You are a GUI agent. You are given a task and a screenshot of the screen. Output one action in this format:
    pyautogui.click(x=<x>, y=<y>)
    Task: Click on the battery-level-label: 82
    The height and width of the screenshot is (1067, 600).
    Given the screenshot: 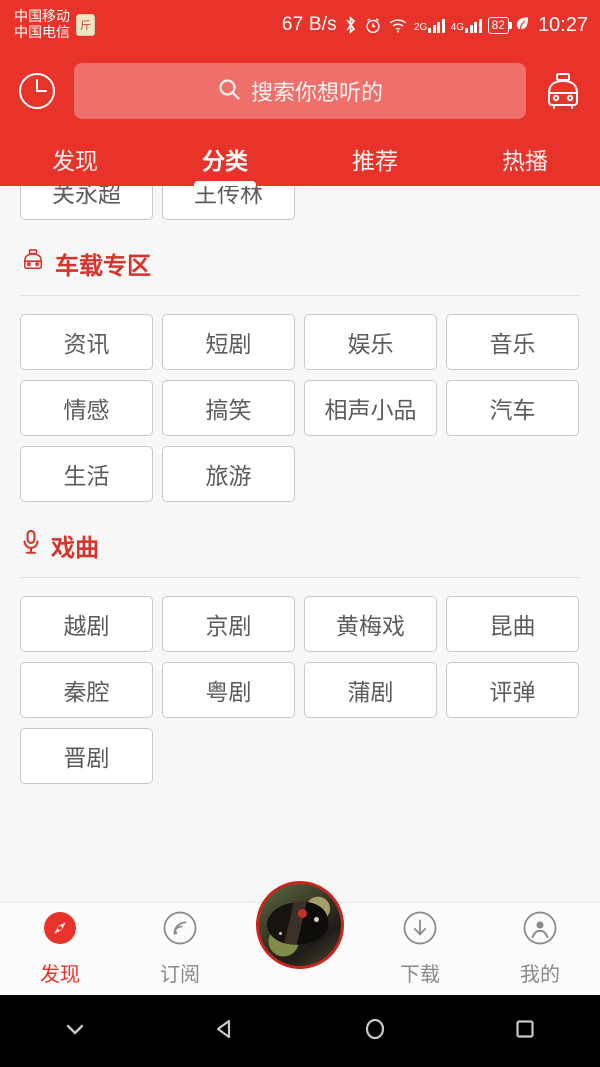 What is the action you would take?
    pyautogui.click(x=498, y=25)
    